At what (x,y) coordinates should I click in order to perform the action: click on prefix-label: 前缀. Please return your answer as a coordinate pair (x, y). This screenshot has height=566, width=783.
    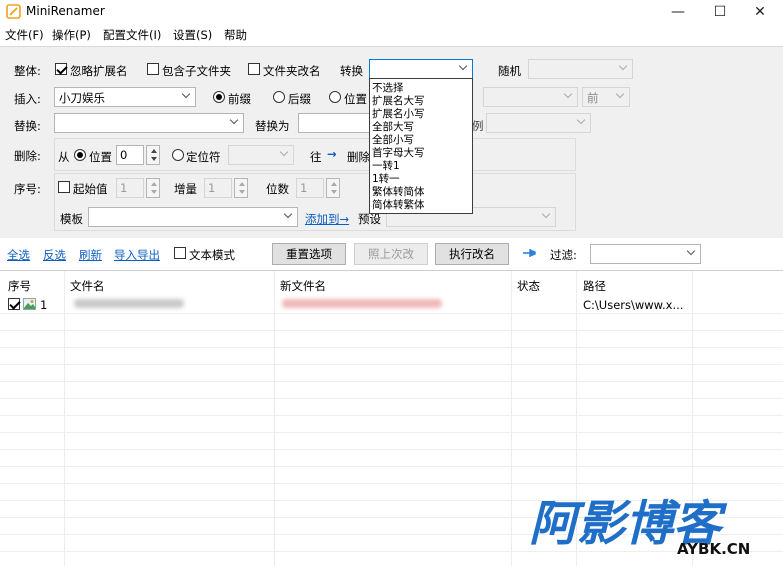
    Looking at the image, I should click on (239, 99).